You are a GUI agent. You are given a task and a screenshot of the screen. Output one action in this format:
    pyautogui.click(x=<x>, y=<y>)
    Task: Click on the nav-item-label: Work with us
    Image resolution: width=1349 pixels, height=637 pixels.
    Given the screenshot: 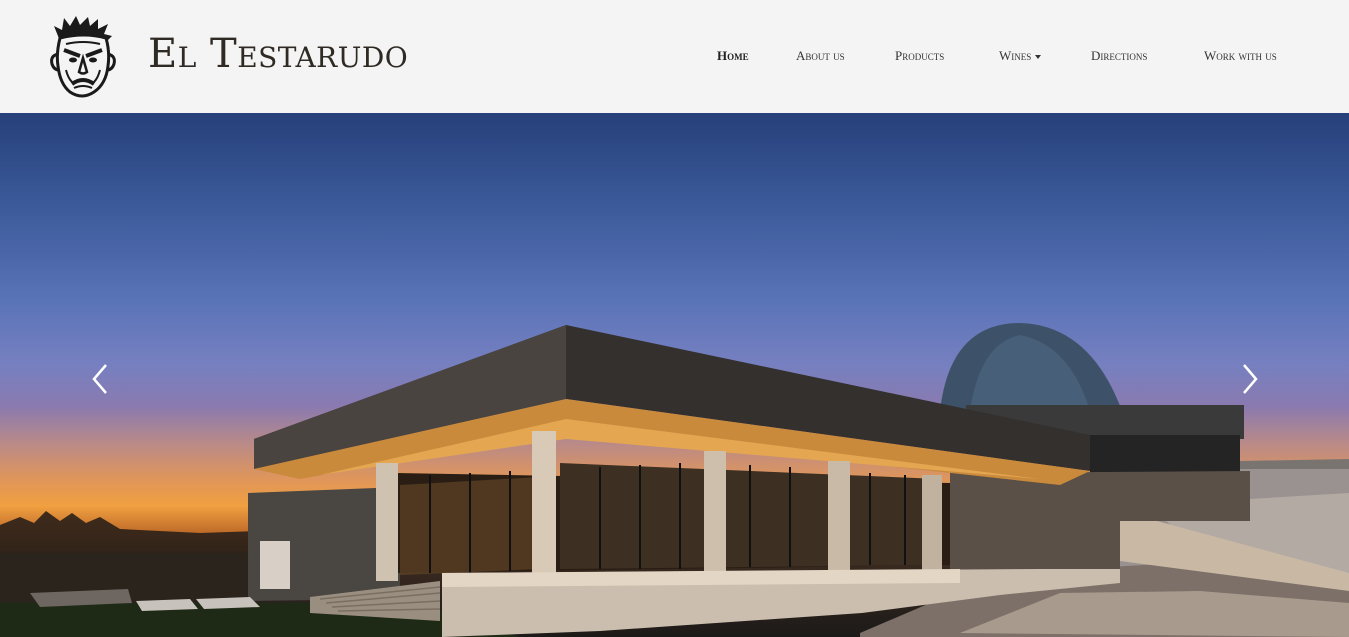 What is the action you would take?
    pyautogui.click(x=1240, y=55)
    